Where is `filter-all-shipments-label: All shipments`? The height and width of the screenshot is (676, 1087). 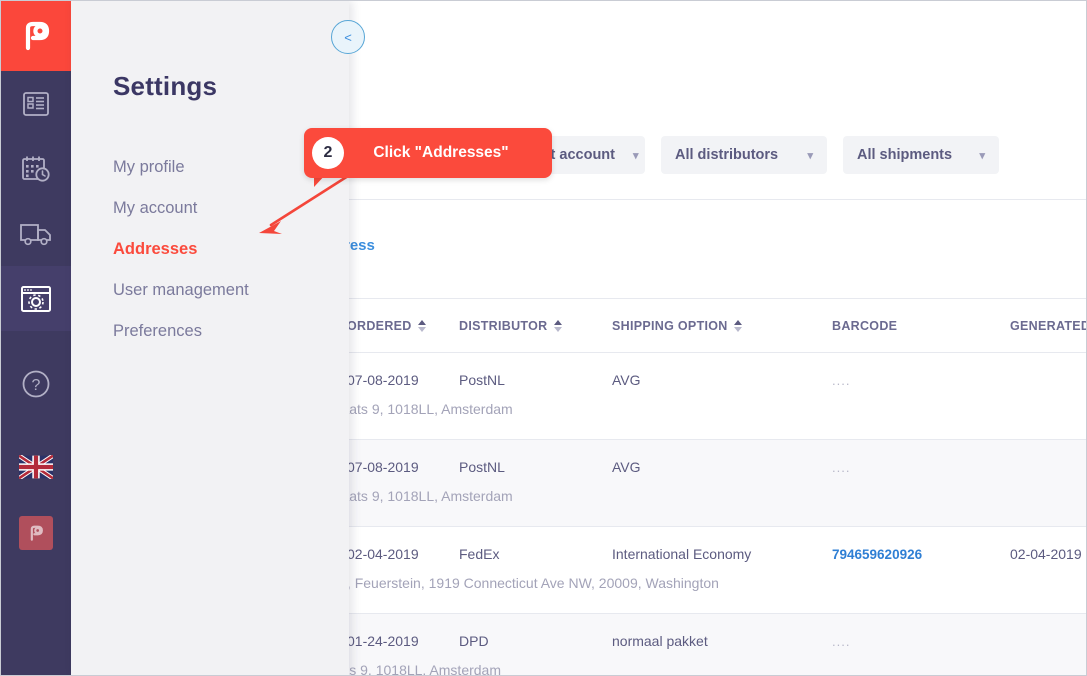
filter-all-shipments-label: All shipments is located at coordinates (905, 155).